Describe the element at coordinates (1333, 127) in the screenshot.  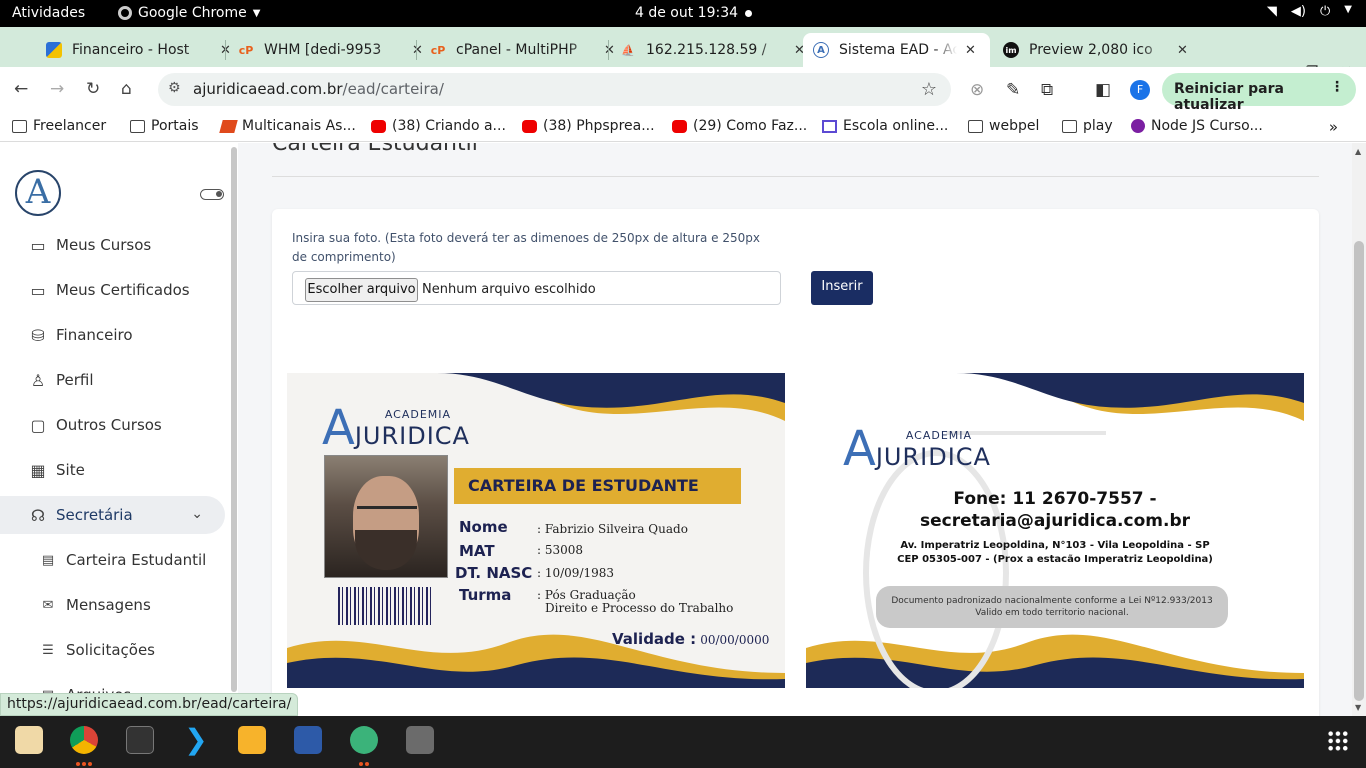
I see `bookmarks-overflow-button: »` at that location.